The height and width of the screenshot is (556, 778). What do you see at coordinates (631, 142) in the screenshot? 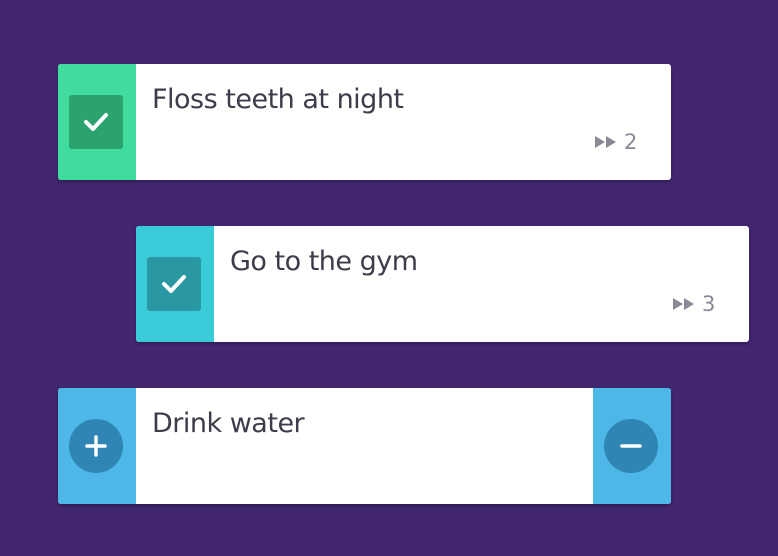
I see `habit-streak-count: 2` at bounding box center [631, 142].